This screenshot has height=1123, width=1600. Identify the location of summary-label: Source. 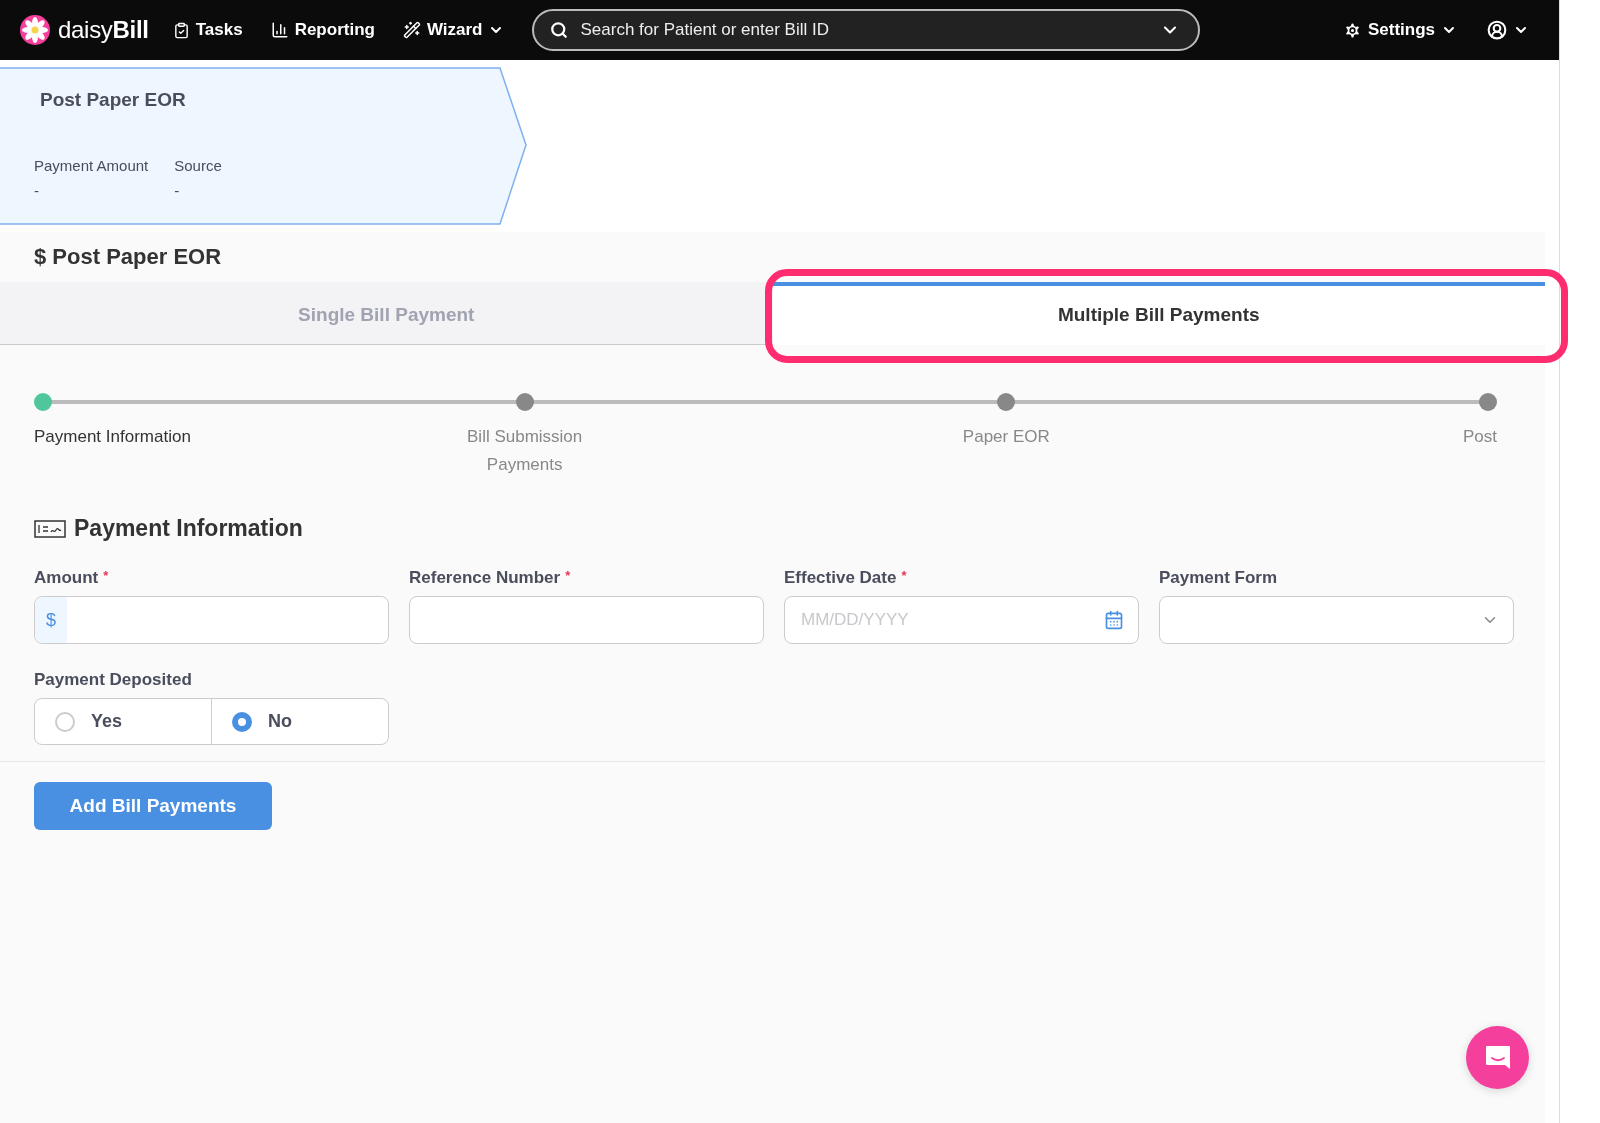
(198, 165).